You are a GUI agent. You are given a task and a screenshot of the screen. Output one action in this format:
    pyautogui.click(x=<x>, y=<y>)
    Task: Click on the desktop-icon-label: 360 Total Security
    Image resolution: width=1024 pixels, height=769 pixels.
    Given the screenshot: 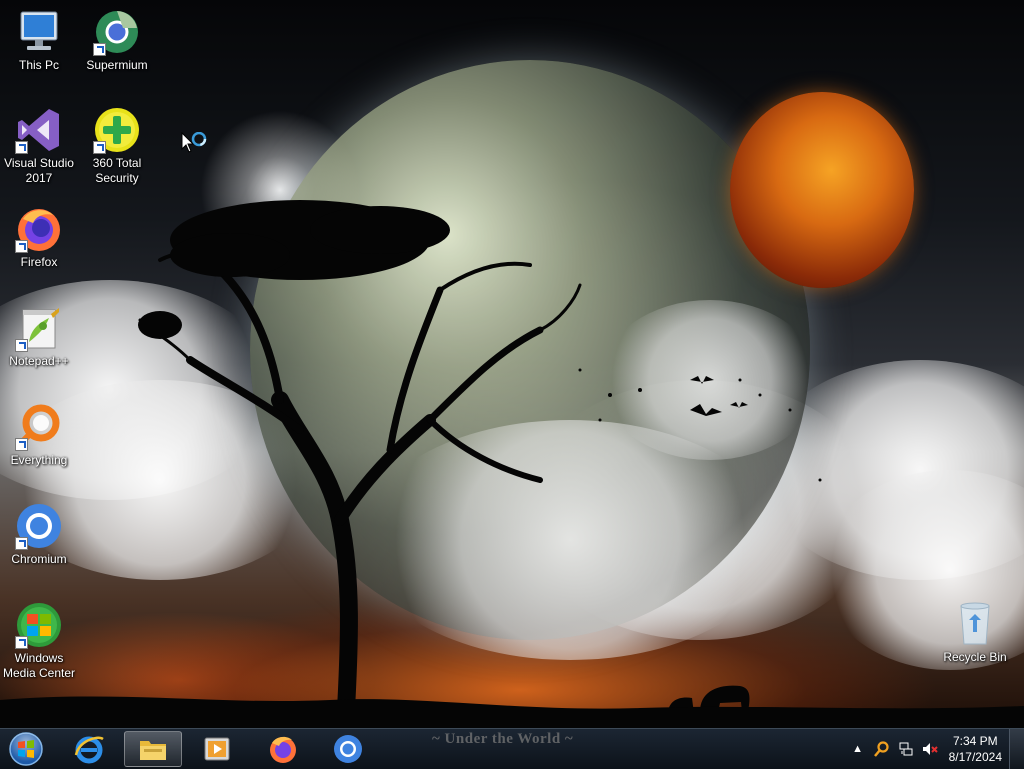 What is the action you would take?
    pyautogui.click(x=117, y=170)
    